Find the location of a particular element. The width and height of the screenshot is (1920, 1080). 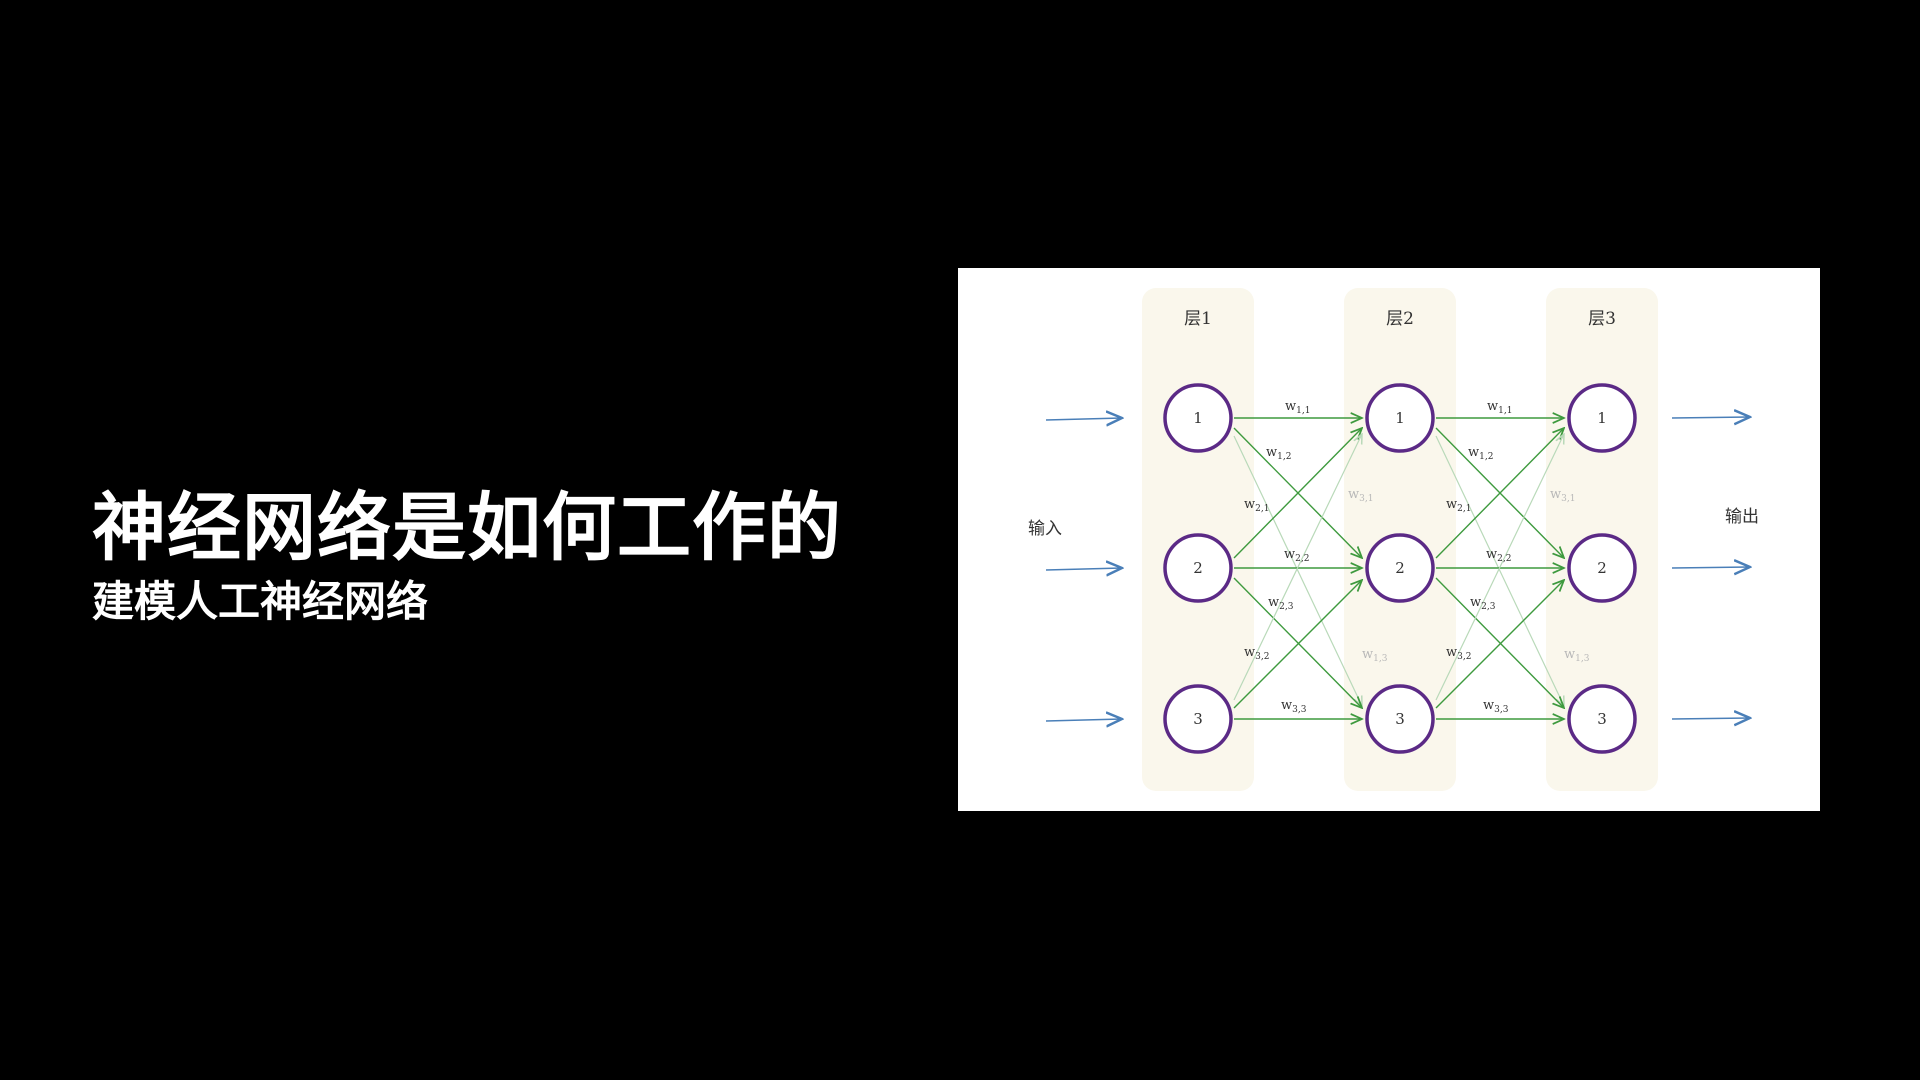

nodes-layer-3: 1 2 3 is located at coordinates (1602, 568).